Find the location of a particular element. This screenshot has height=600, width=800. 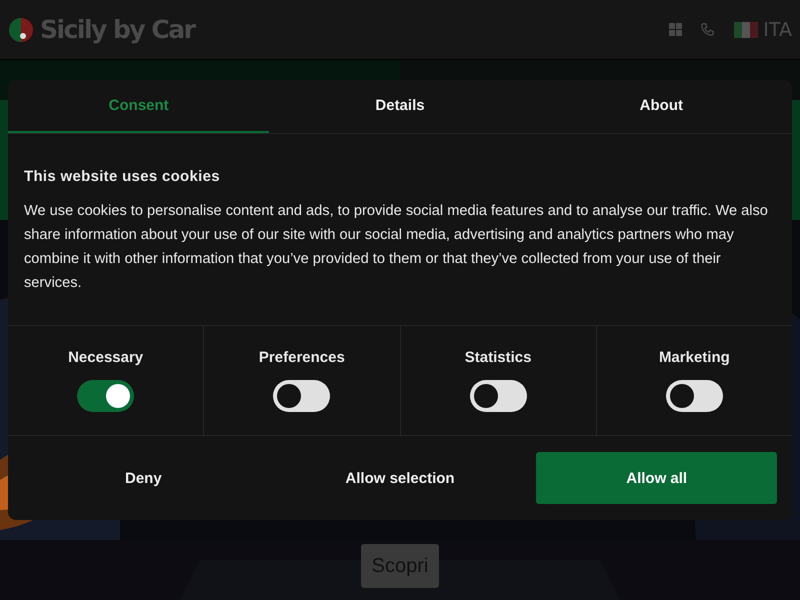

logo-icon is located at coordinates (21, 29).